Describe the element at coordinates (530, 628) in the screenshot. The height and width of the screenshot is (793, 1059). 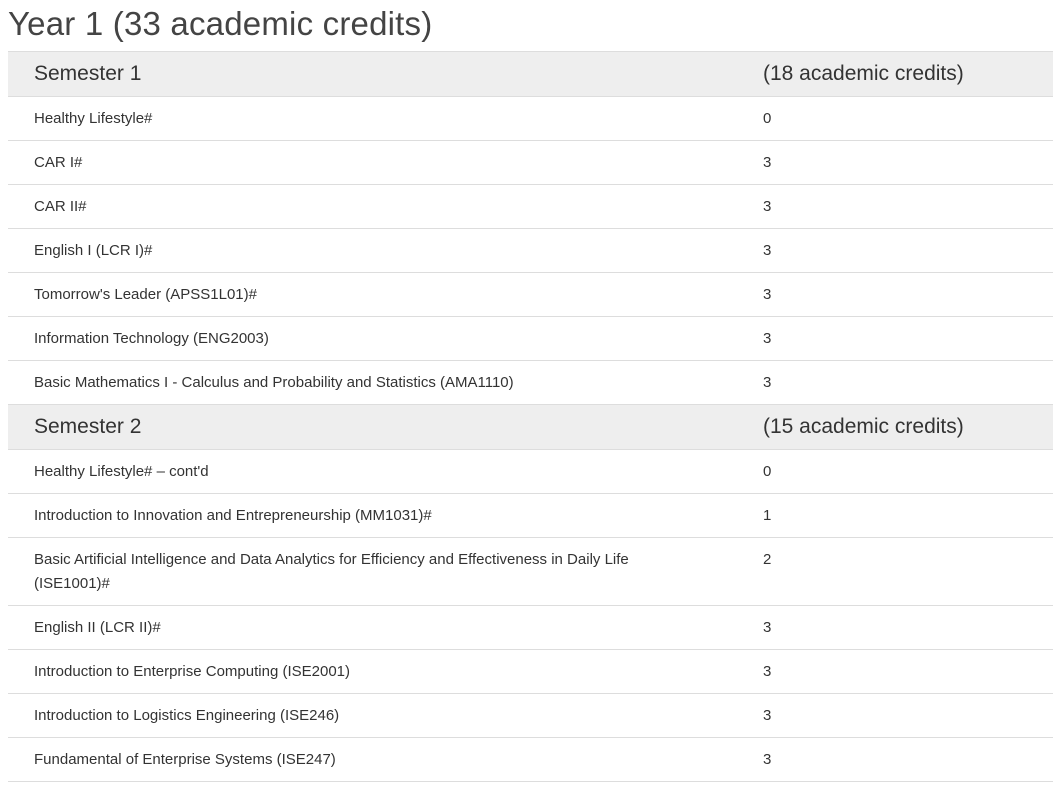
I see `course-row: English II (LCR II)# 3` at that location.